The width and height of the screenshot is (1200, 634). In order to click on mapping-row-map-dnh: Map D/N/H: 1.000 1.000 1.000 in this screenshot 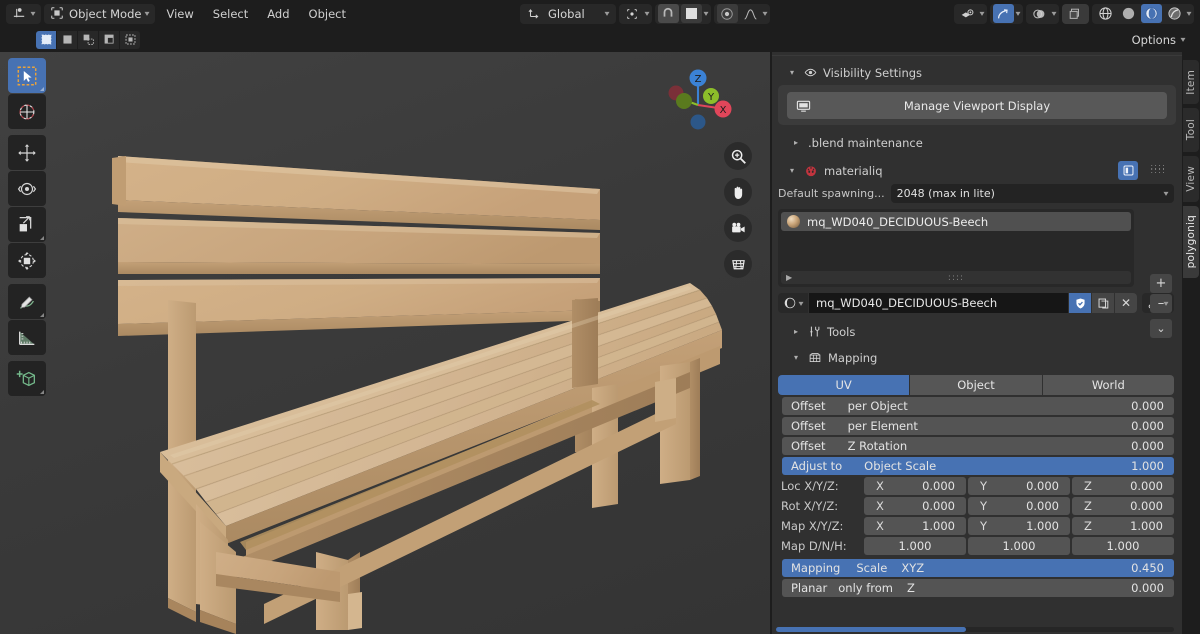, I will do `click(976, 546)`.